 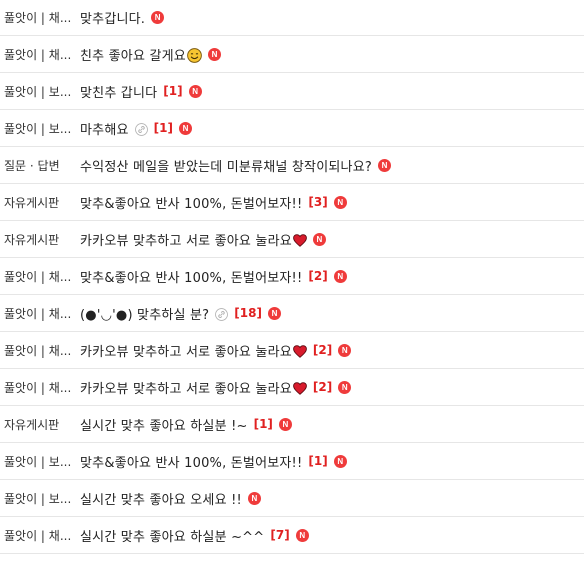 What do you see at coordinates (292, 498) in the screenshot?
I see `post-row: 풀앗이 | 보... 실시간 맞추 좋아요 오세요 !! N` at bounding box center [292, 498].